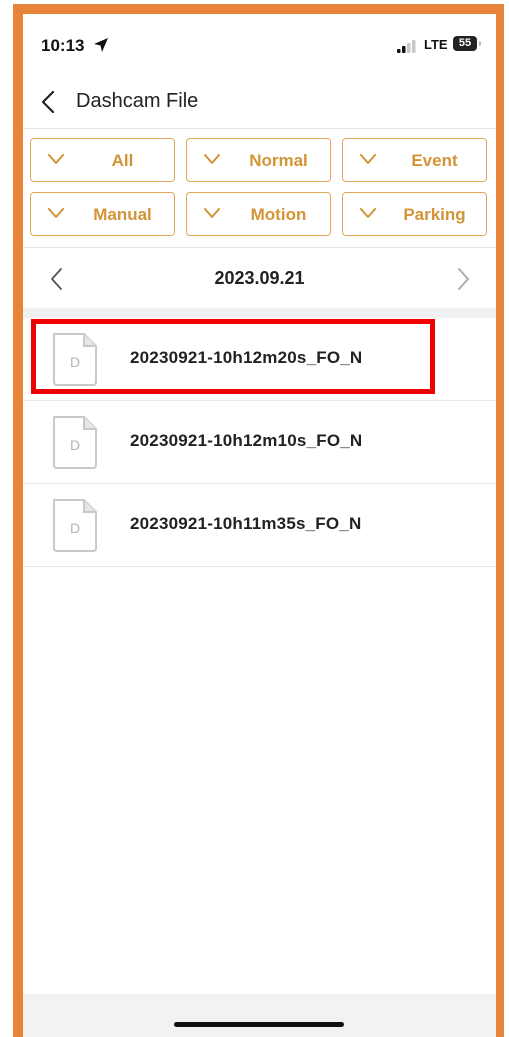  I want to click on filter-label: Normal, so click(278, 160).